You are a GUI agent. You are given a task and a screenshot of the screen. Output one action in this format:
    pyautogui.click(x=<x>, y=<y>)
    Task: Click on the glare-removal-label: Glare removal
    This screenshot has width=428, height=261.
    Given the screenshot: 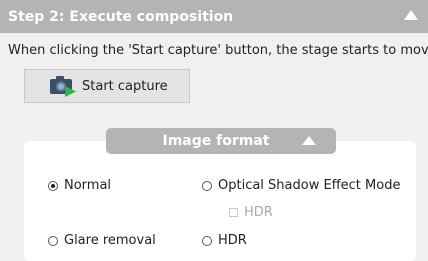 What is the action you would take?
    pyautogui.click(x=110, y=240)
    